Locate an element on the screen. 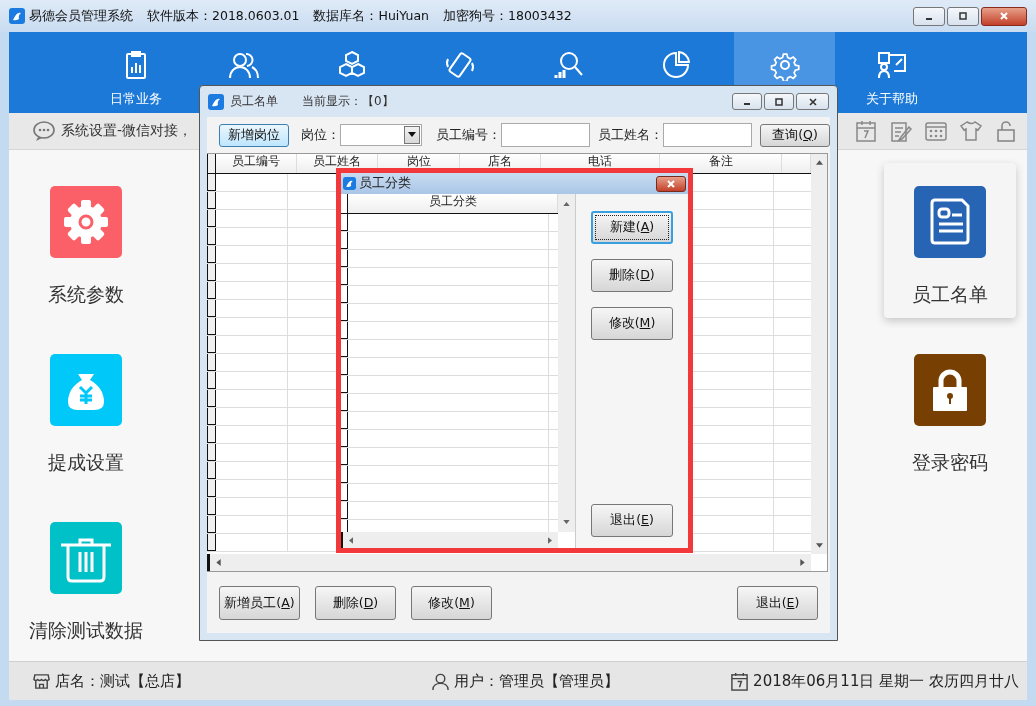 This screenshot has width=1036, height=706. record-count: 当前显示：【0】 is located at coordinates (348, 101).